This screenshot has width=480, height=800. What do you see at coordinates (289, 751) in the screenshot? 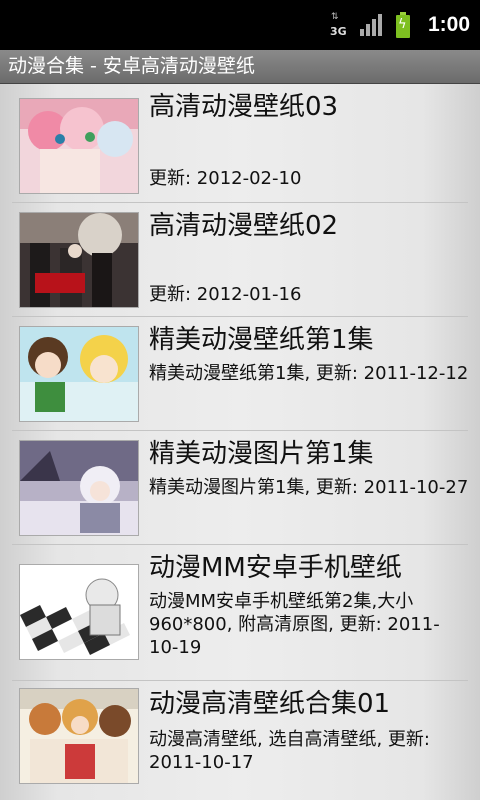
I see `item-description: 动漫高清壁纸, 选自高清壁纸, 更新: 2011-10-17` at bounding box center [289, 751].